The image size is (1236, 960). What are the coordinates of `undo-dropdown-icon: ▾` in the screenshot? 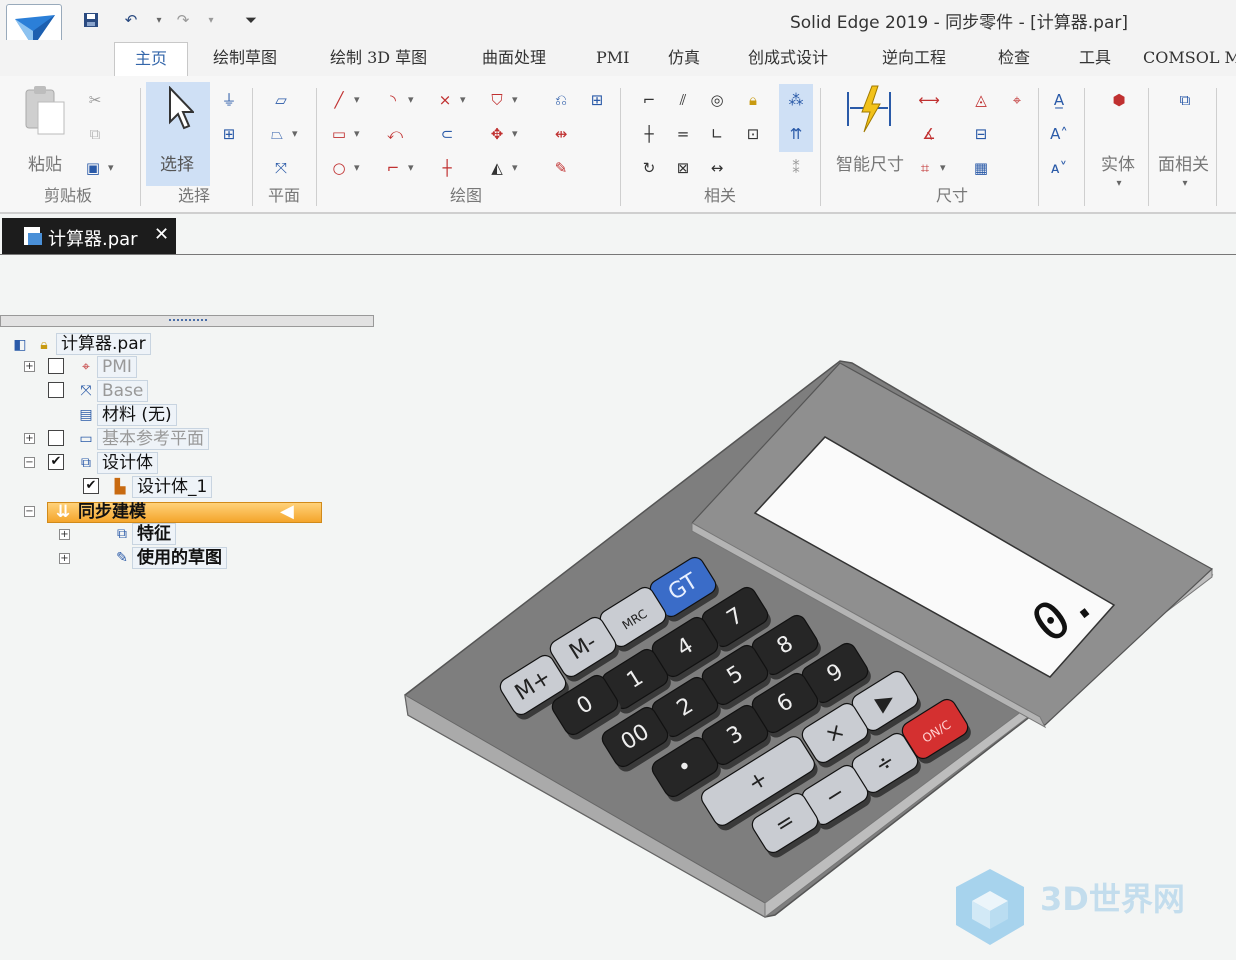 It's located at (159, 20).